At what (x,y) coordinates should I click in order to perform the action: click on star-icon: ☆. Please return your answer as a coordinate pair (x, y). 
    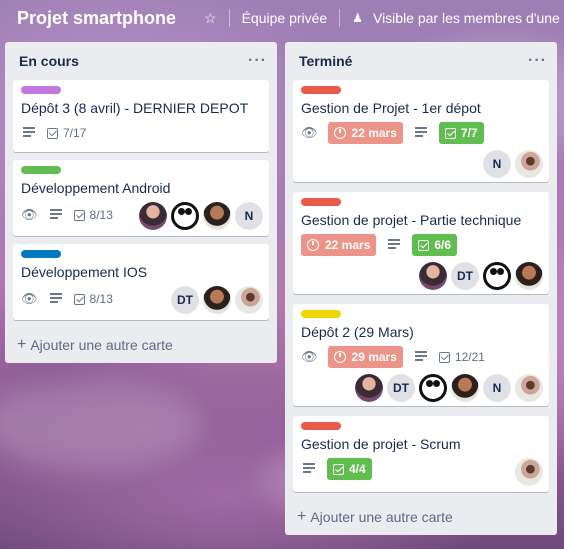
    Looking at the image, I should click on (210, 18).